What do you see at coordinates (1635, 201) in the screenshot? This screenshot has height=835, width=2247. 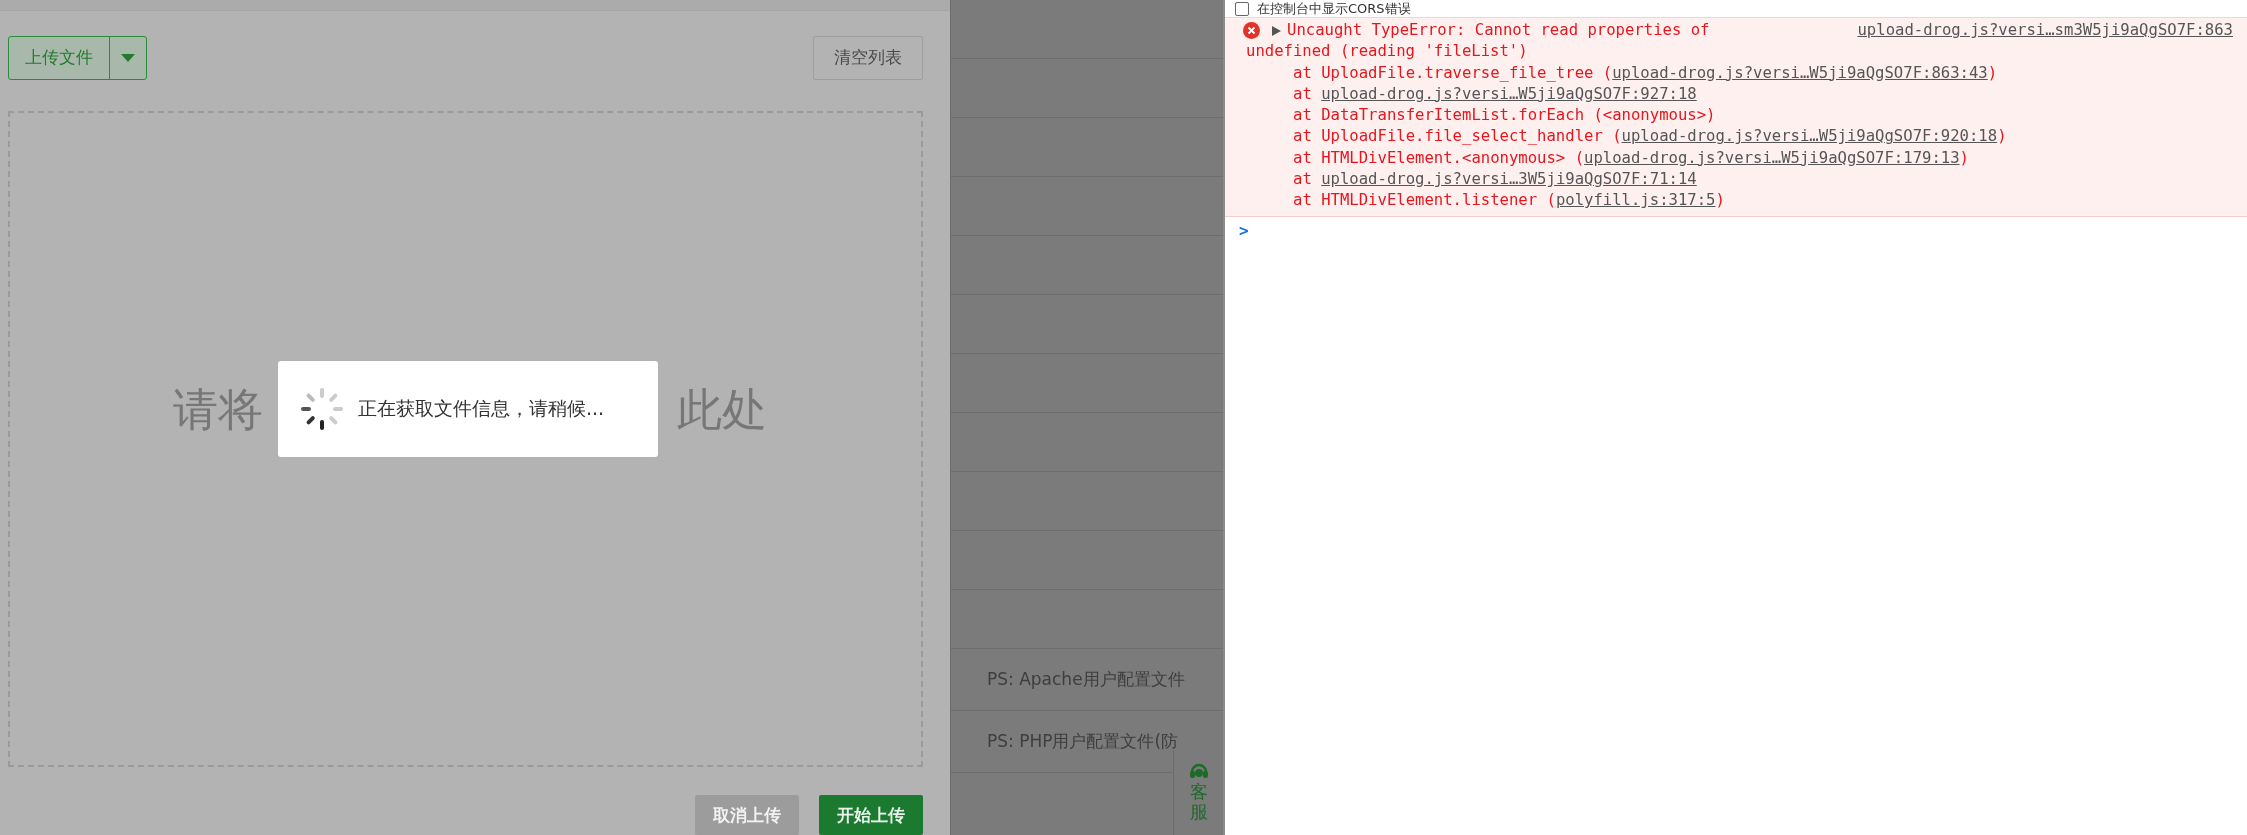 I see `stack-link: polyfill.js:317:5` at bounding box center [1635, 201].